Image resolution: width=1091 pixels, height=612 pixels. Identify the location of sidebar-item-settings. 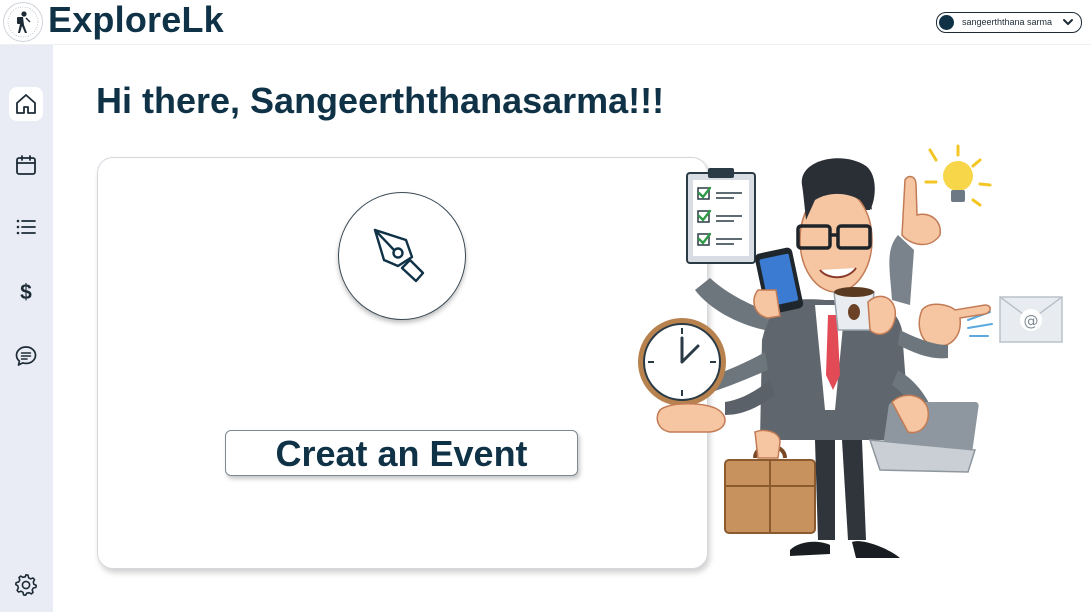
(26, 585).